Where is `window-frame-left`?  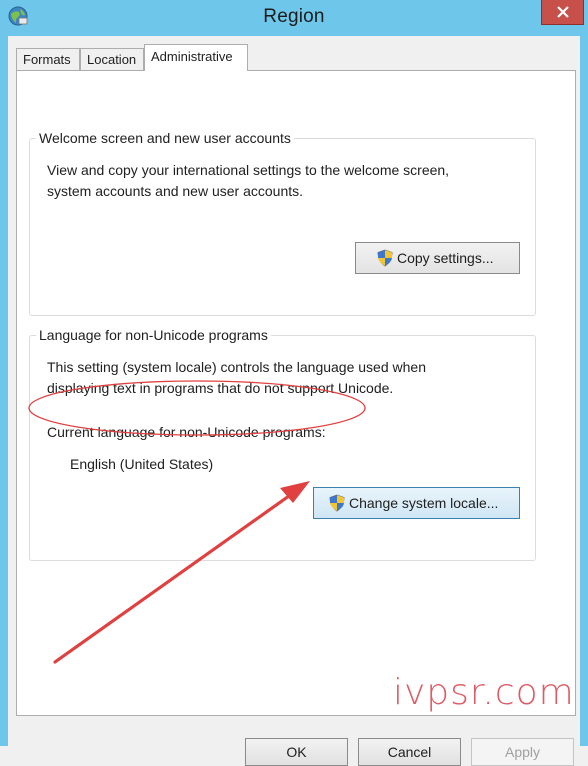
window-frame-left is located at coordinates (4, 391).